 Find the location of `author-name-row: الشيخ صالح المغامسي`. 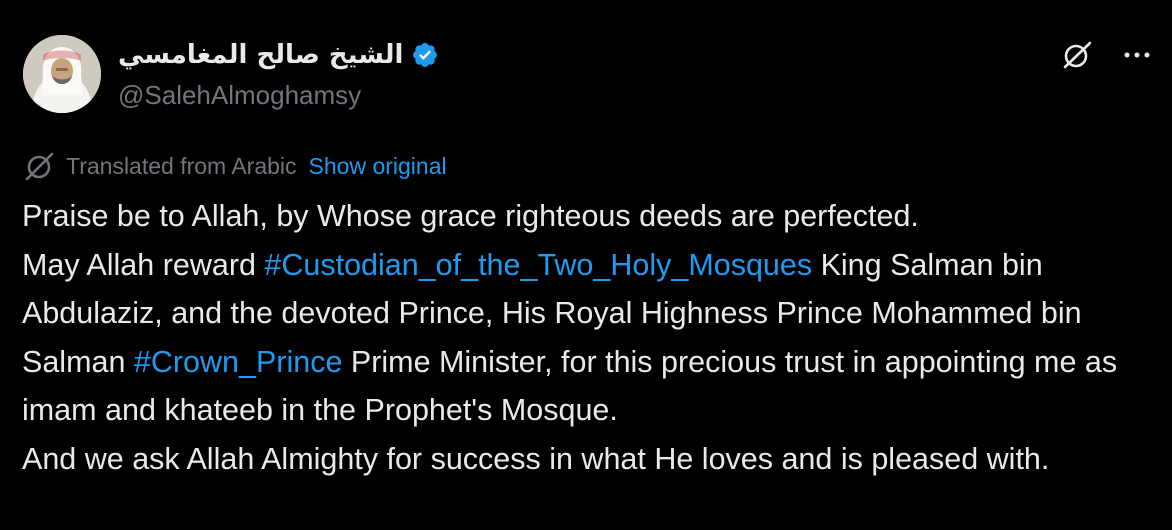

author-name-row: الشيخ صالح المغامسي is located at coordinates (278, 55).